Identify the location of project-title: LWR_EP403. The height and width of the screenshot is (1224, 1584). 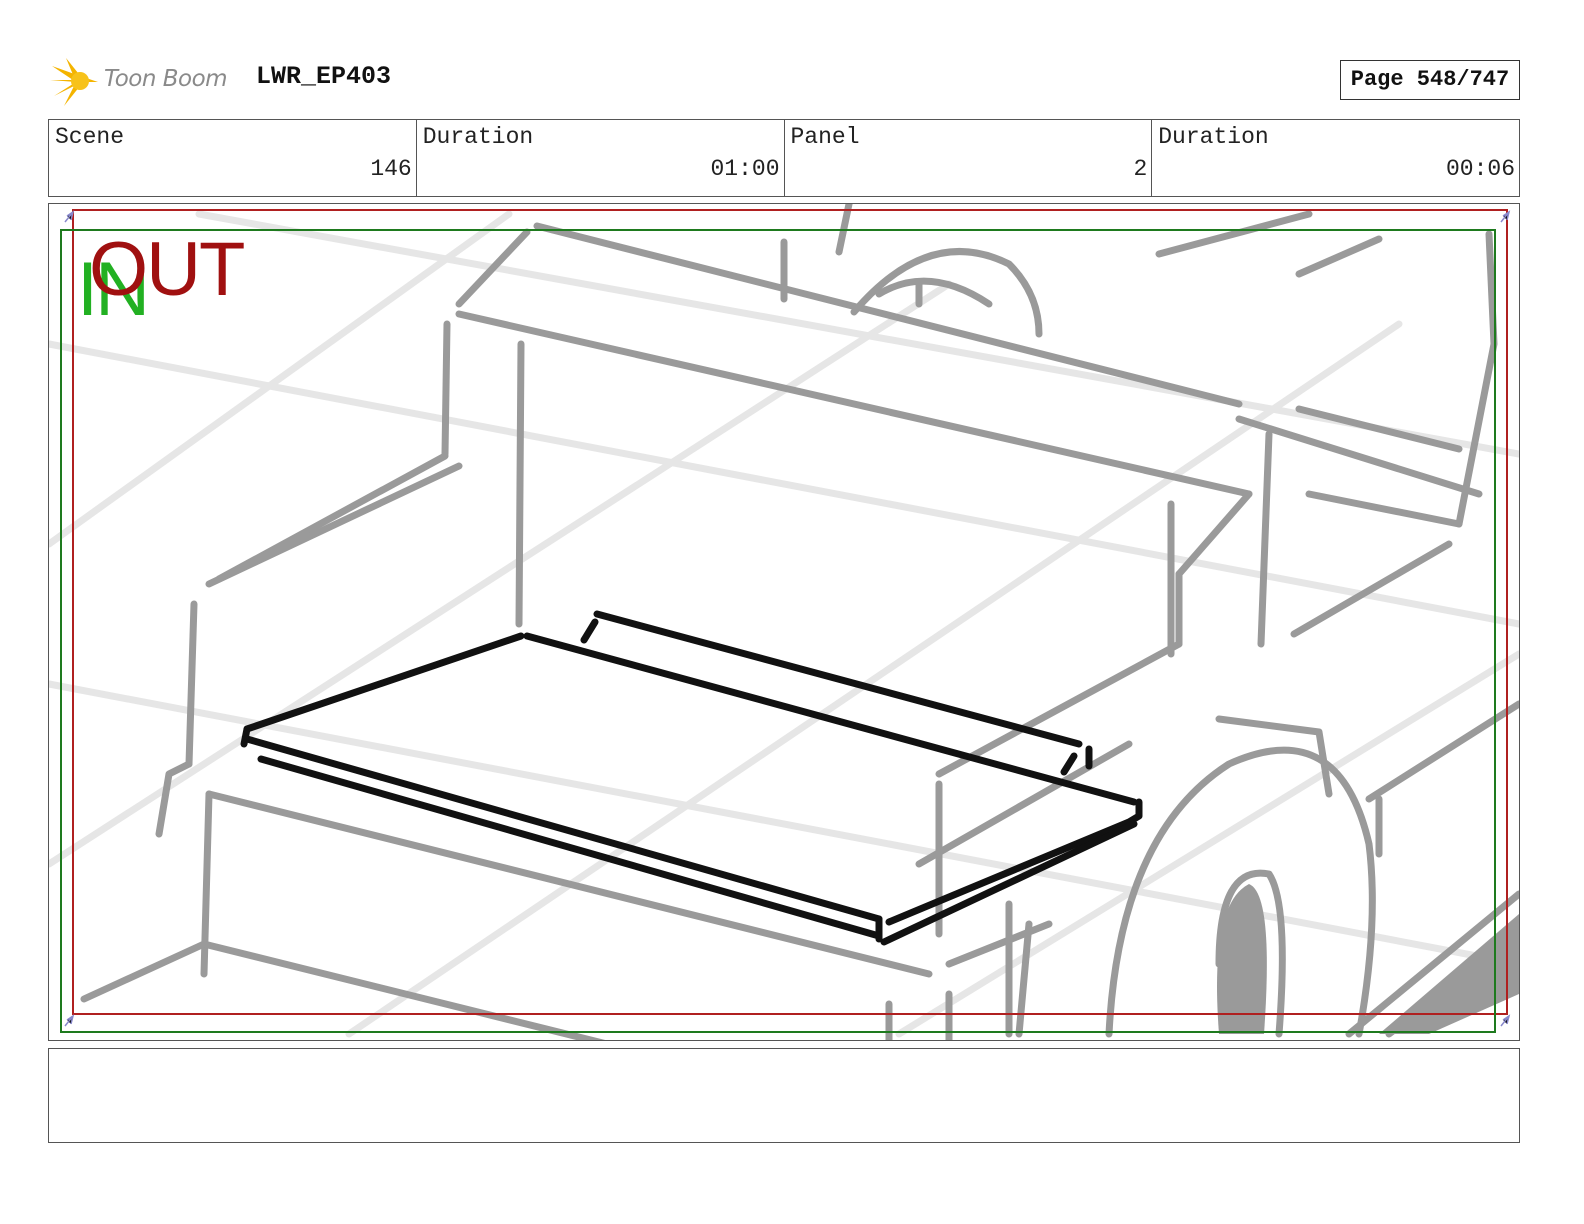
(324, 76).